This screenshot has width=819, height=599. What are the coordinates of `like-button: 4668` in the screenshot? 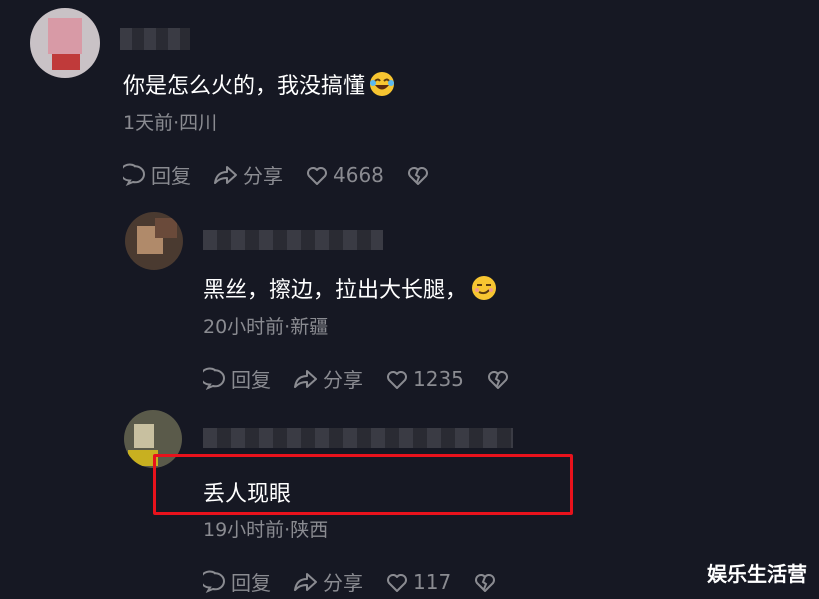 It's located at (344, 175).